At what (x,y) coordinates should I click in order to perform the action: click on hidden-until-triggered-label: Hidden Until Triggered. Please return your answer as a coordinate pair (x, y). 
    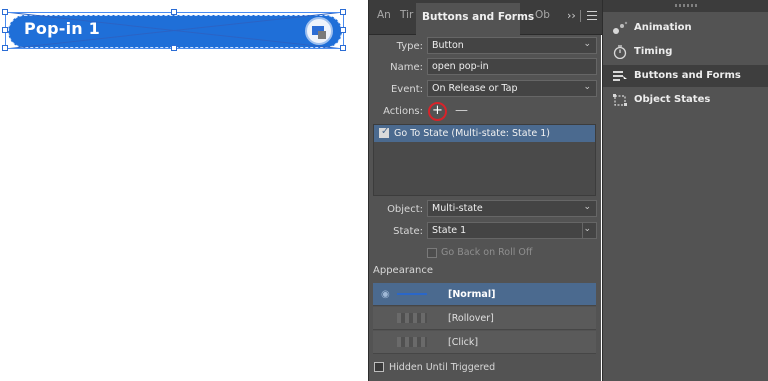
    Looking at the image, I should click on (442, 367).